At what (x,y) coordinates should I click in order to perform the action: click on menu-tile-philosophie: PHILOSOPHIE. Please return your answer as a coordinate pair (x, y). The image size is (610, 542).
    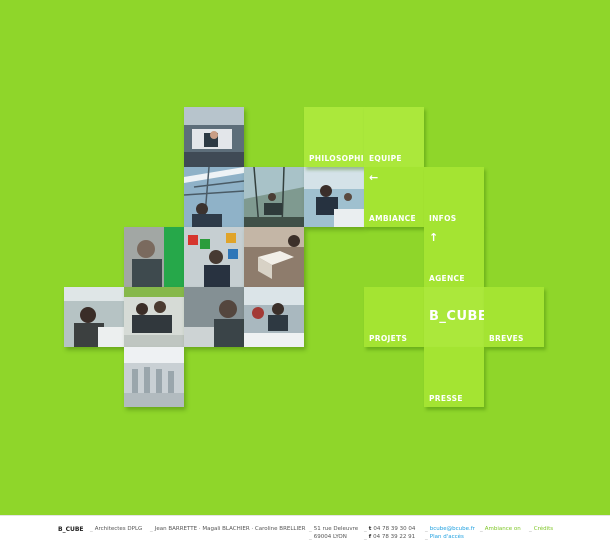
    Looking at the image, I should click on (336, 137).